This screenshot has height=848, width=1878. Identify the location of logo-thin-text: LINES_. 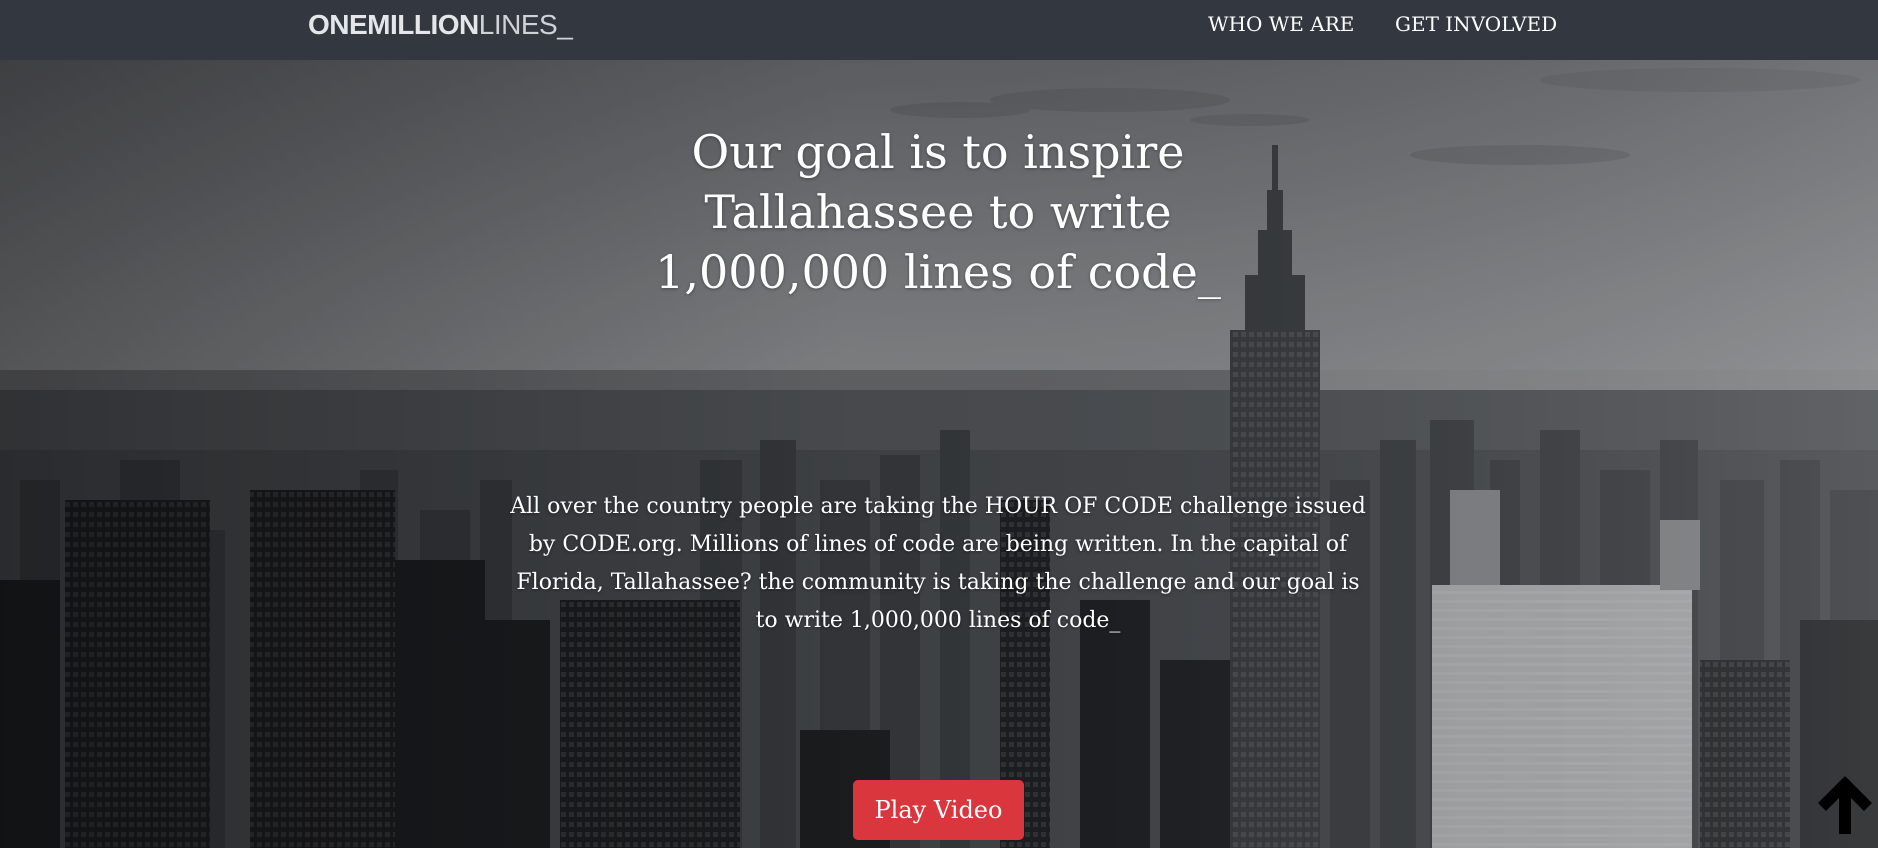
(525, 24).